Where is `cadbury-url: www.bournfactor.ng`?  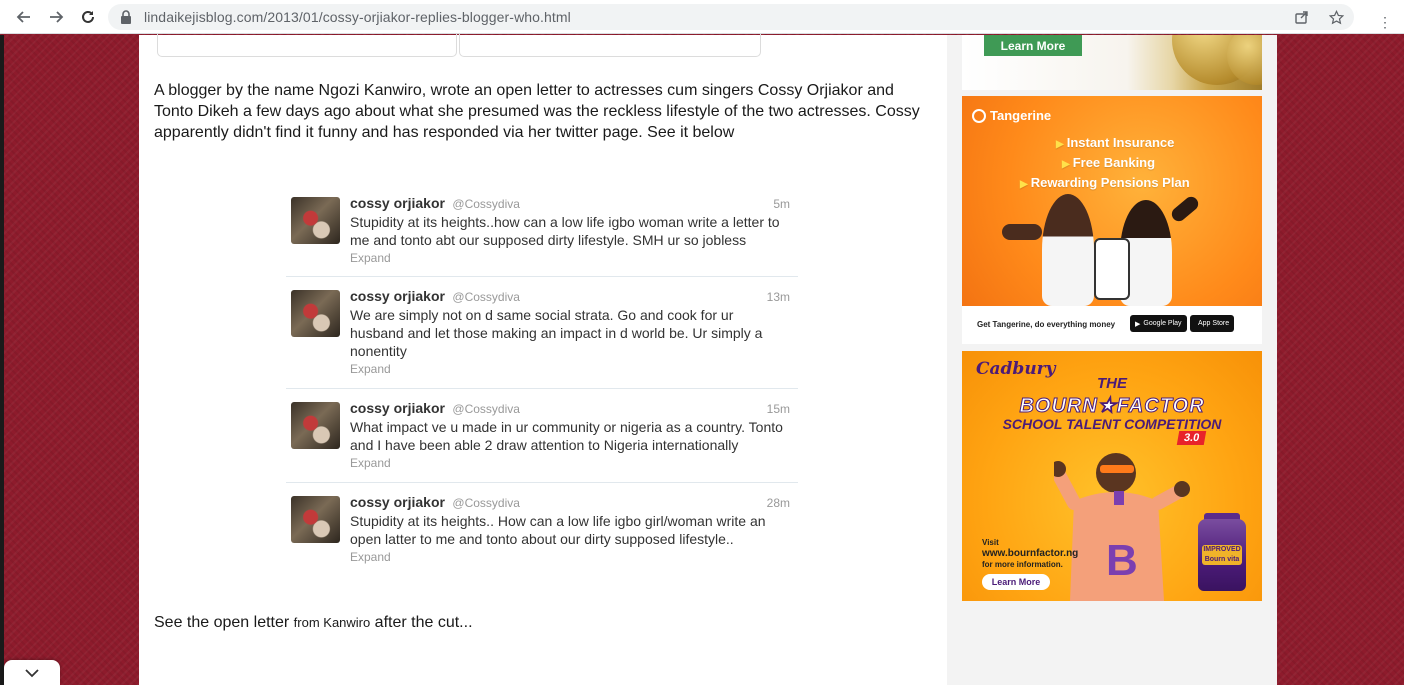 cadbury-url: www.bournfactor.ng is located at coordinates (1030, 553).